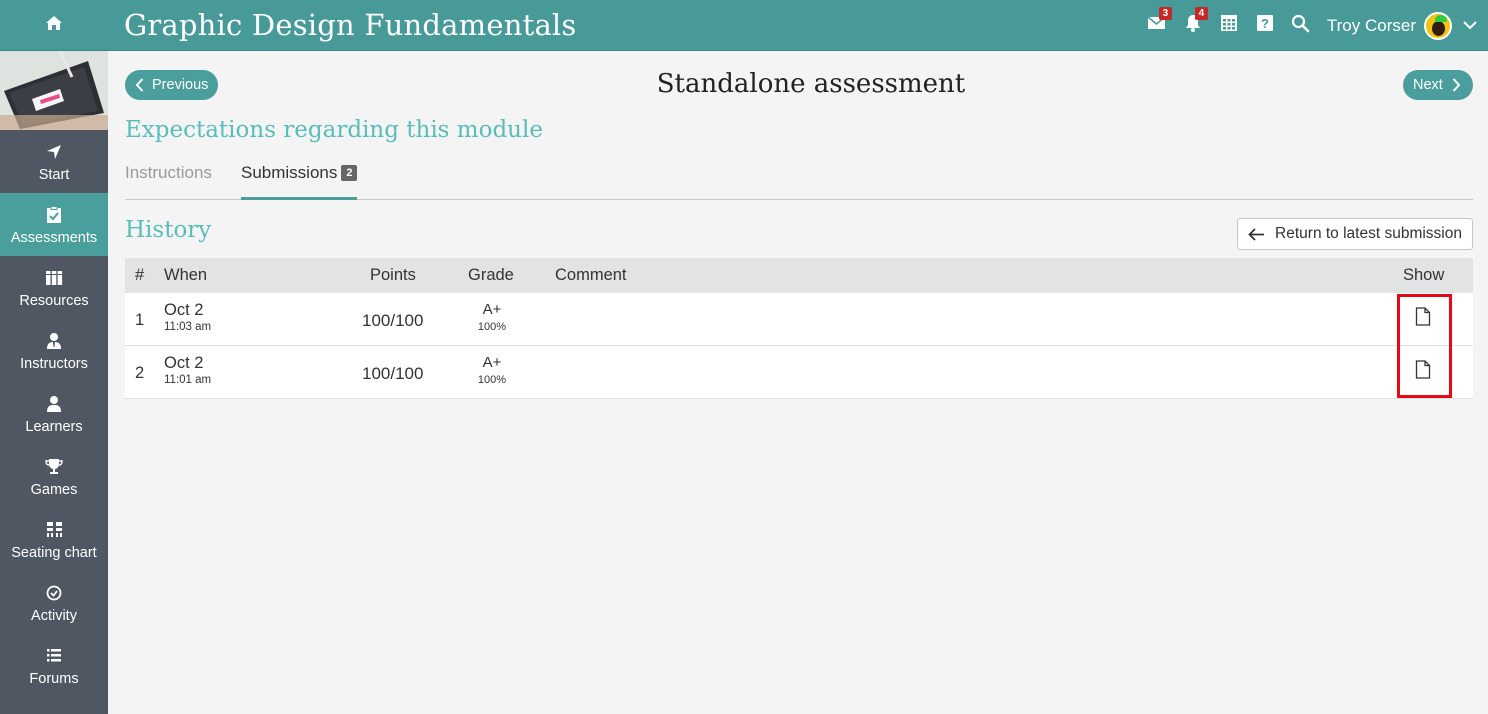 Image resolution: width=1488 pixels, height=714 pixels. Describe the element at coordinates (289, 172) in the screenshot. I see `tab-label: Submissions` at that location.